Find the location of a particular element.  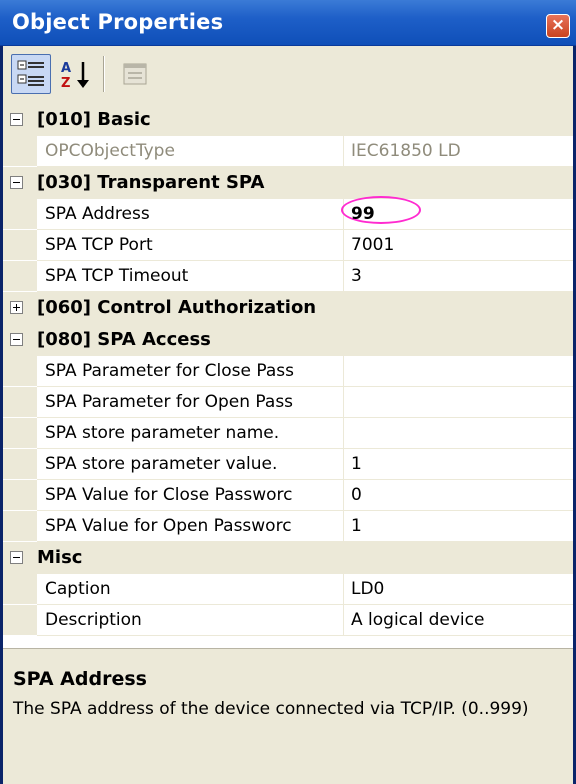

property-row: SPA TCP Timeout 3 is located at coordinates (305, 276).